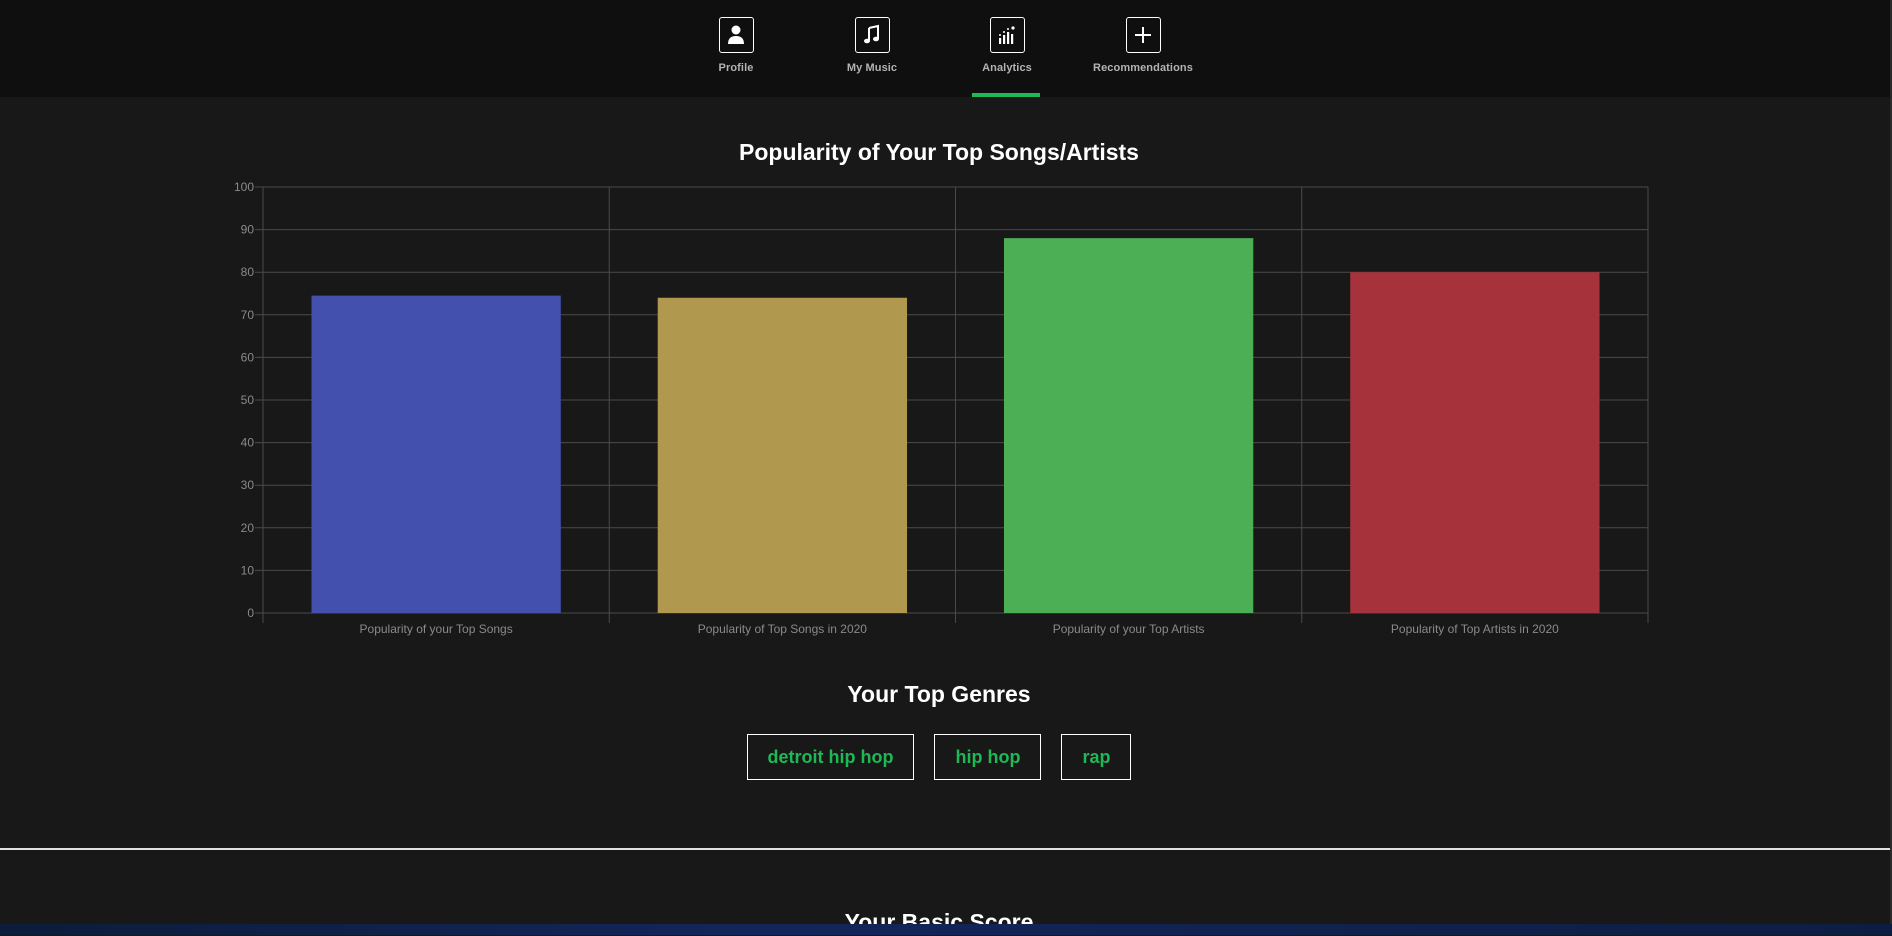  I want to click on y-tick-label: 50, so click(248, 400).